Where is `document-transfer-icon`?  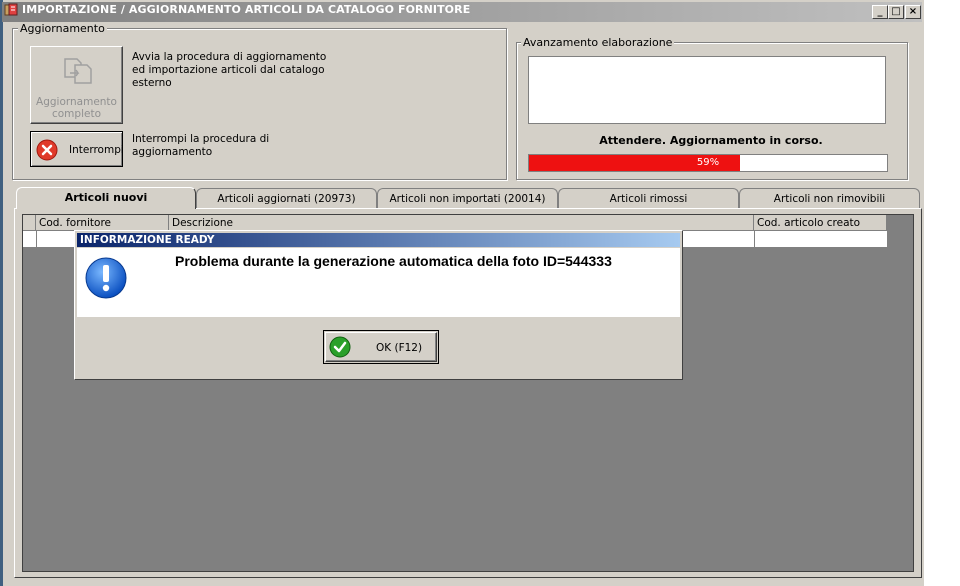 document-transfer-icon is located at coordinates (78, 71).